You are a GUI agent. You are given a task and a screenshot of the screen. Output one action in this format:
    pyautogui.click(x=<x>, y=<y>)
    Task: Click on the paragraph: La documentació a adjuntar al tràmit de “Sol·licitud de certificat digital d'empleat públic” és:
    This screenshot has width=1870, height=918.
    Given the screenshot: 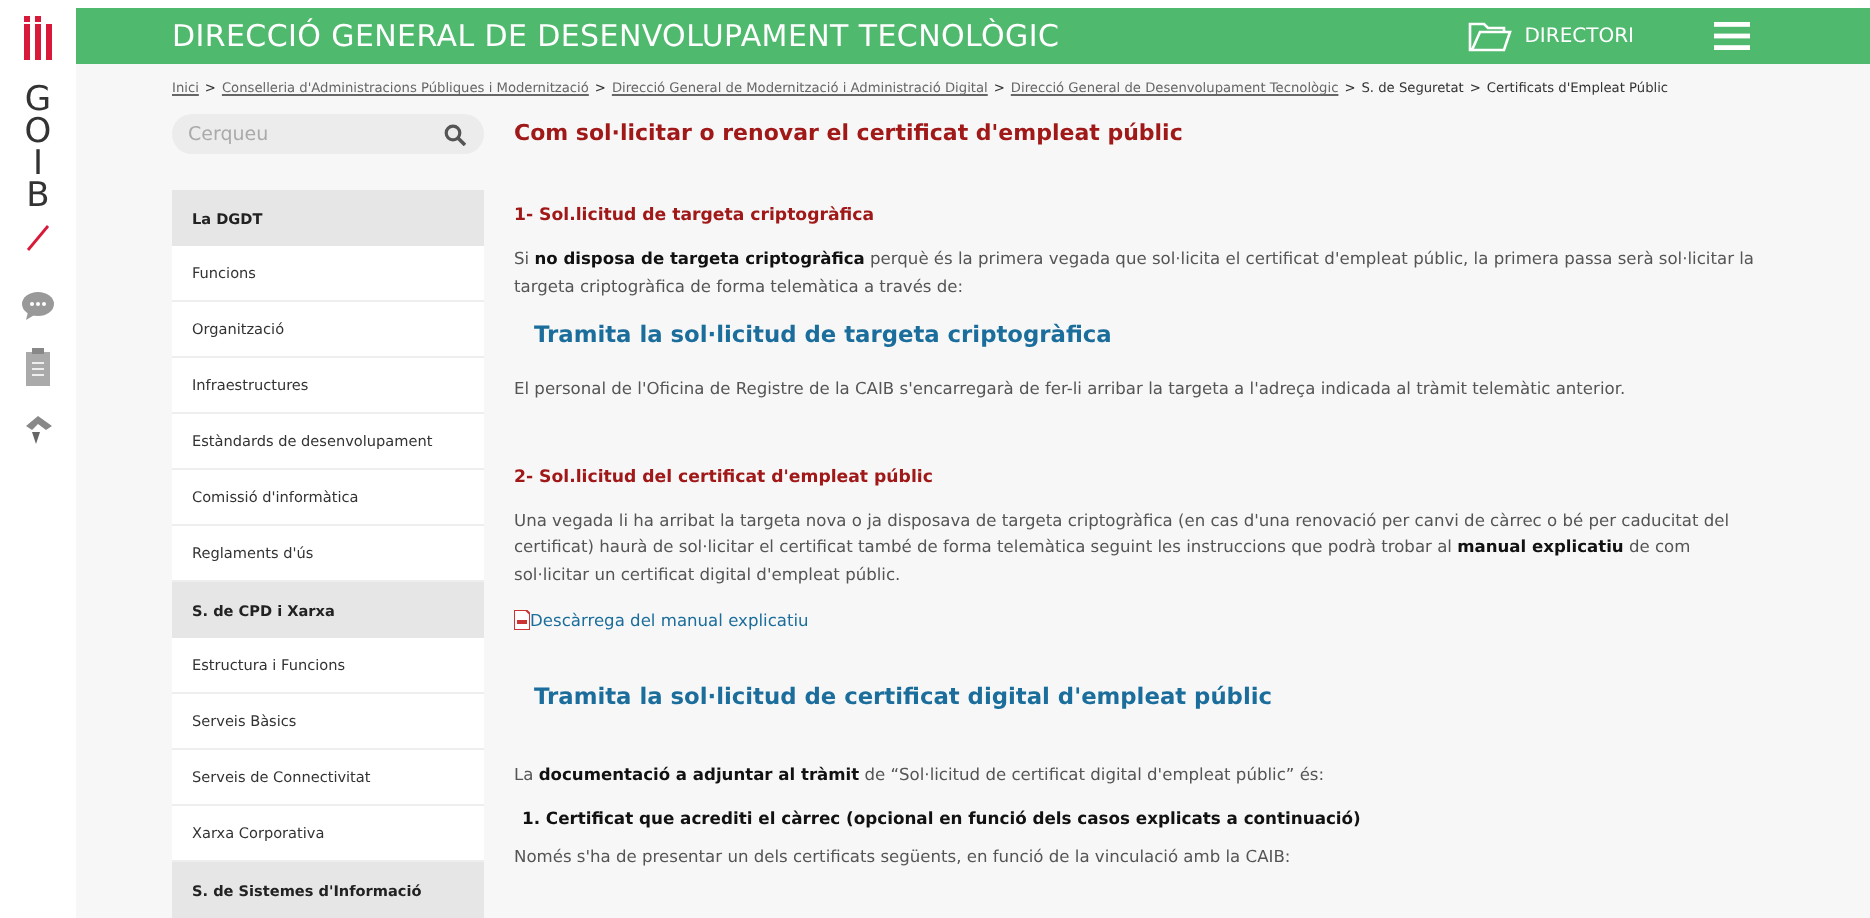 What is the action you would take?
    pyautogui.click(x=920, y=774)
    